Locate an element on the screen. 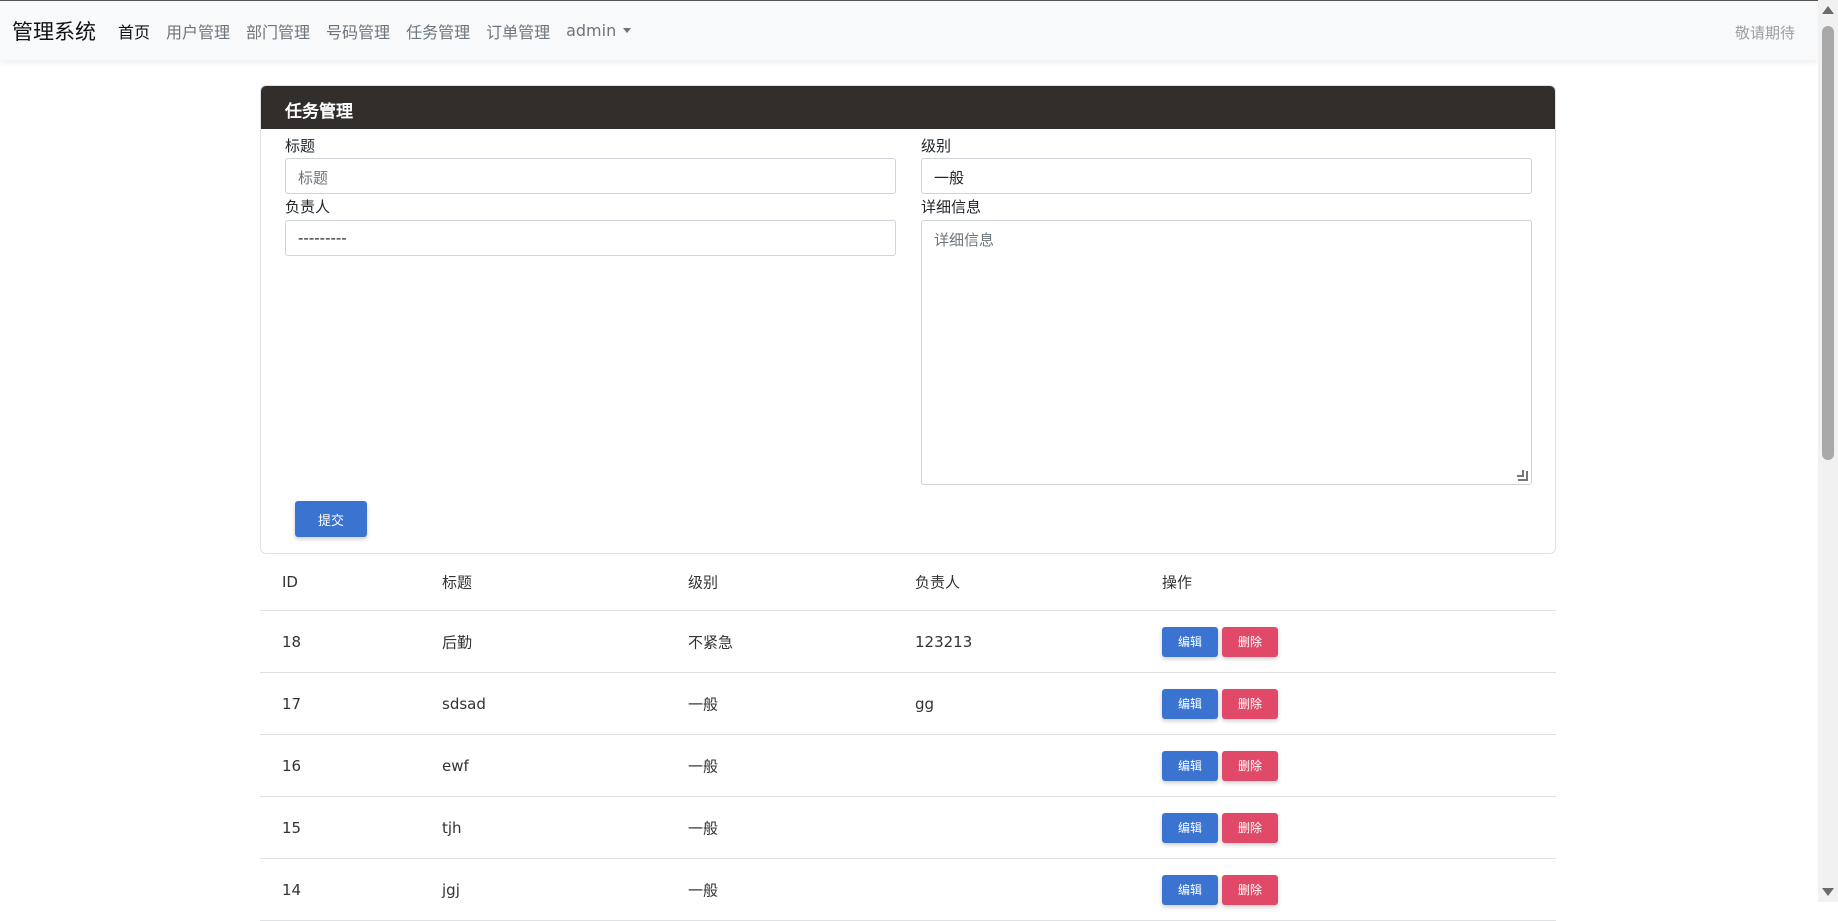 The image size is (1838, 921). row-id: 17 is located at coordinates (292, 703).